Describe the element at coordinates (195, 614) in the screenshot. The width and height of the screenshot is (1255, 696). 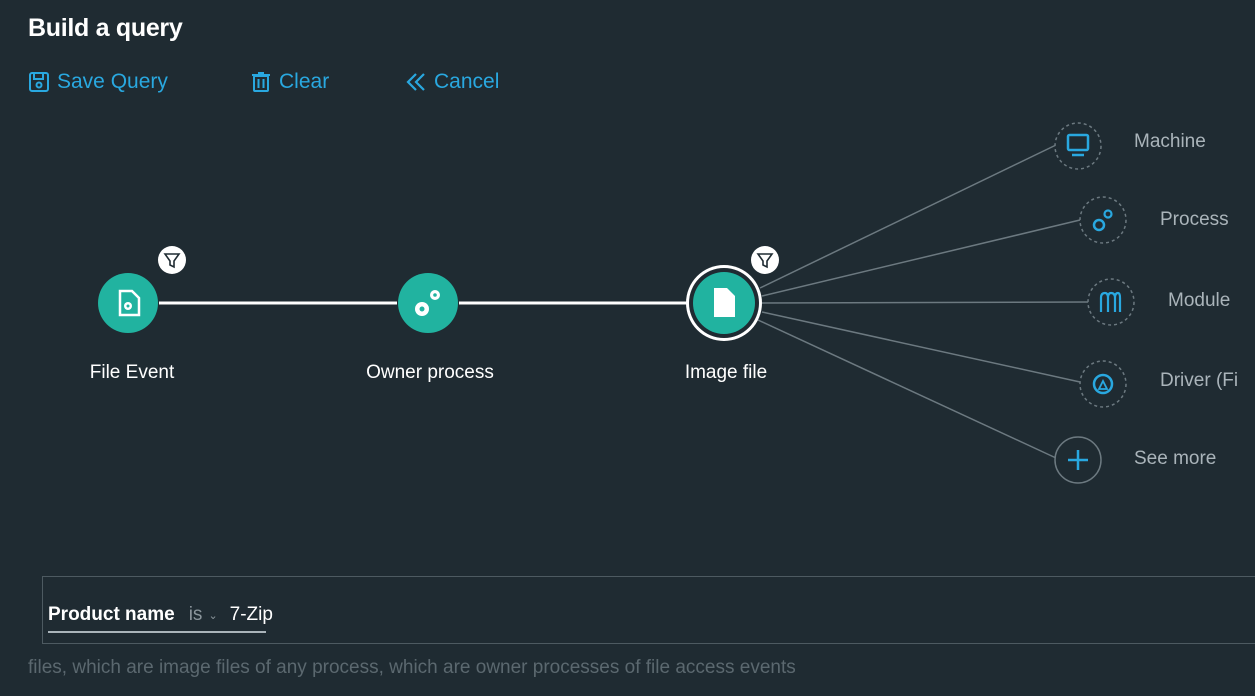
I see `operator-label: is` at that location.